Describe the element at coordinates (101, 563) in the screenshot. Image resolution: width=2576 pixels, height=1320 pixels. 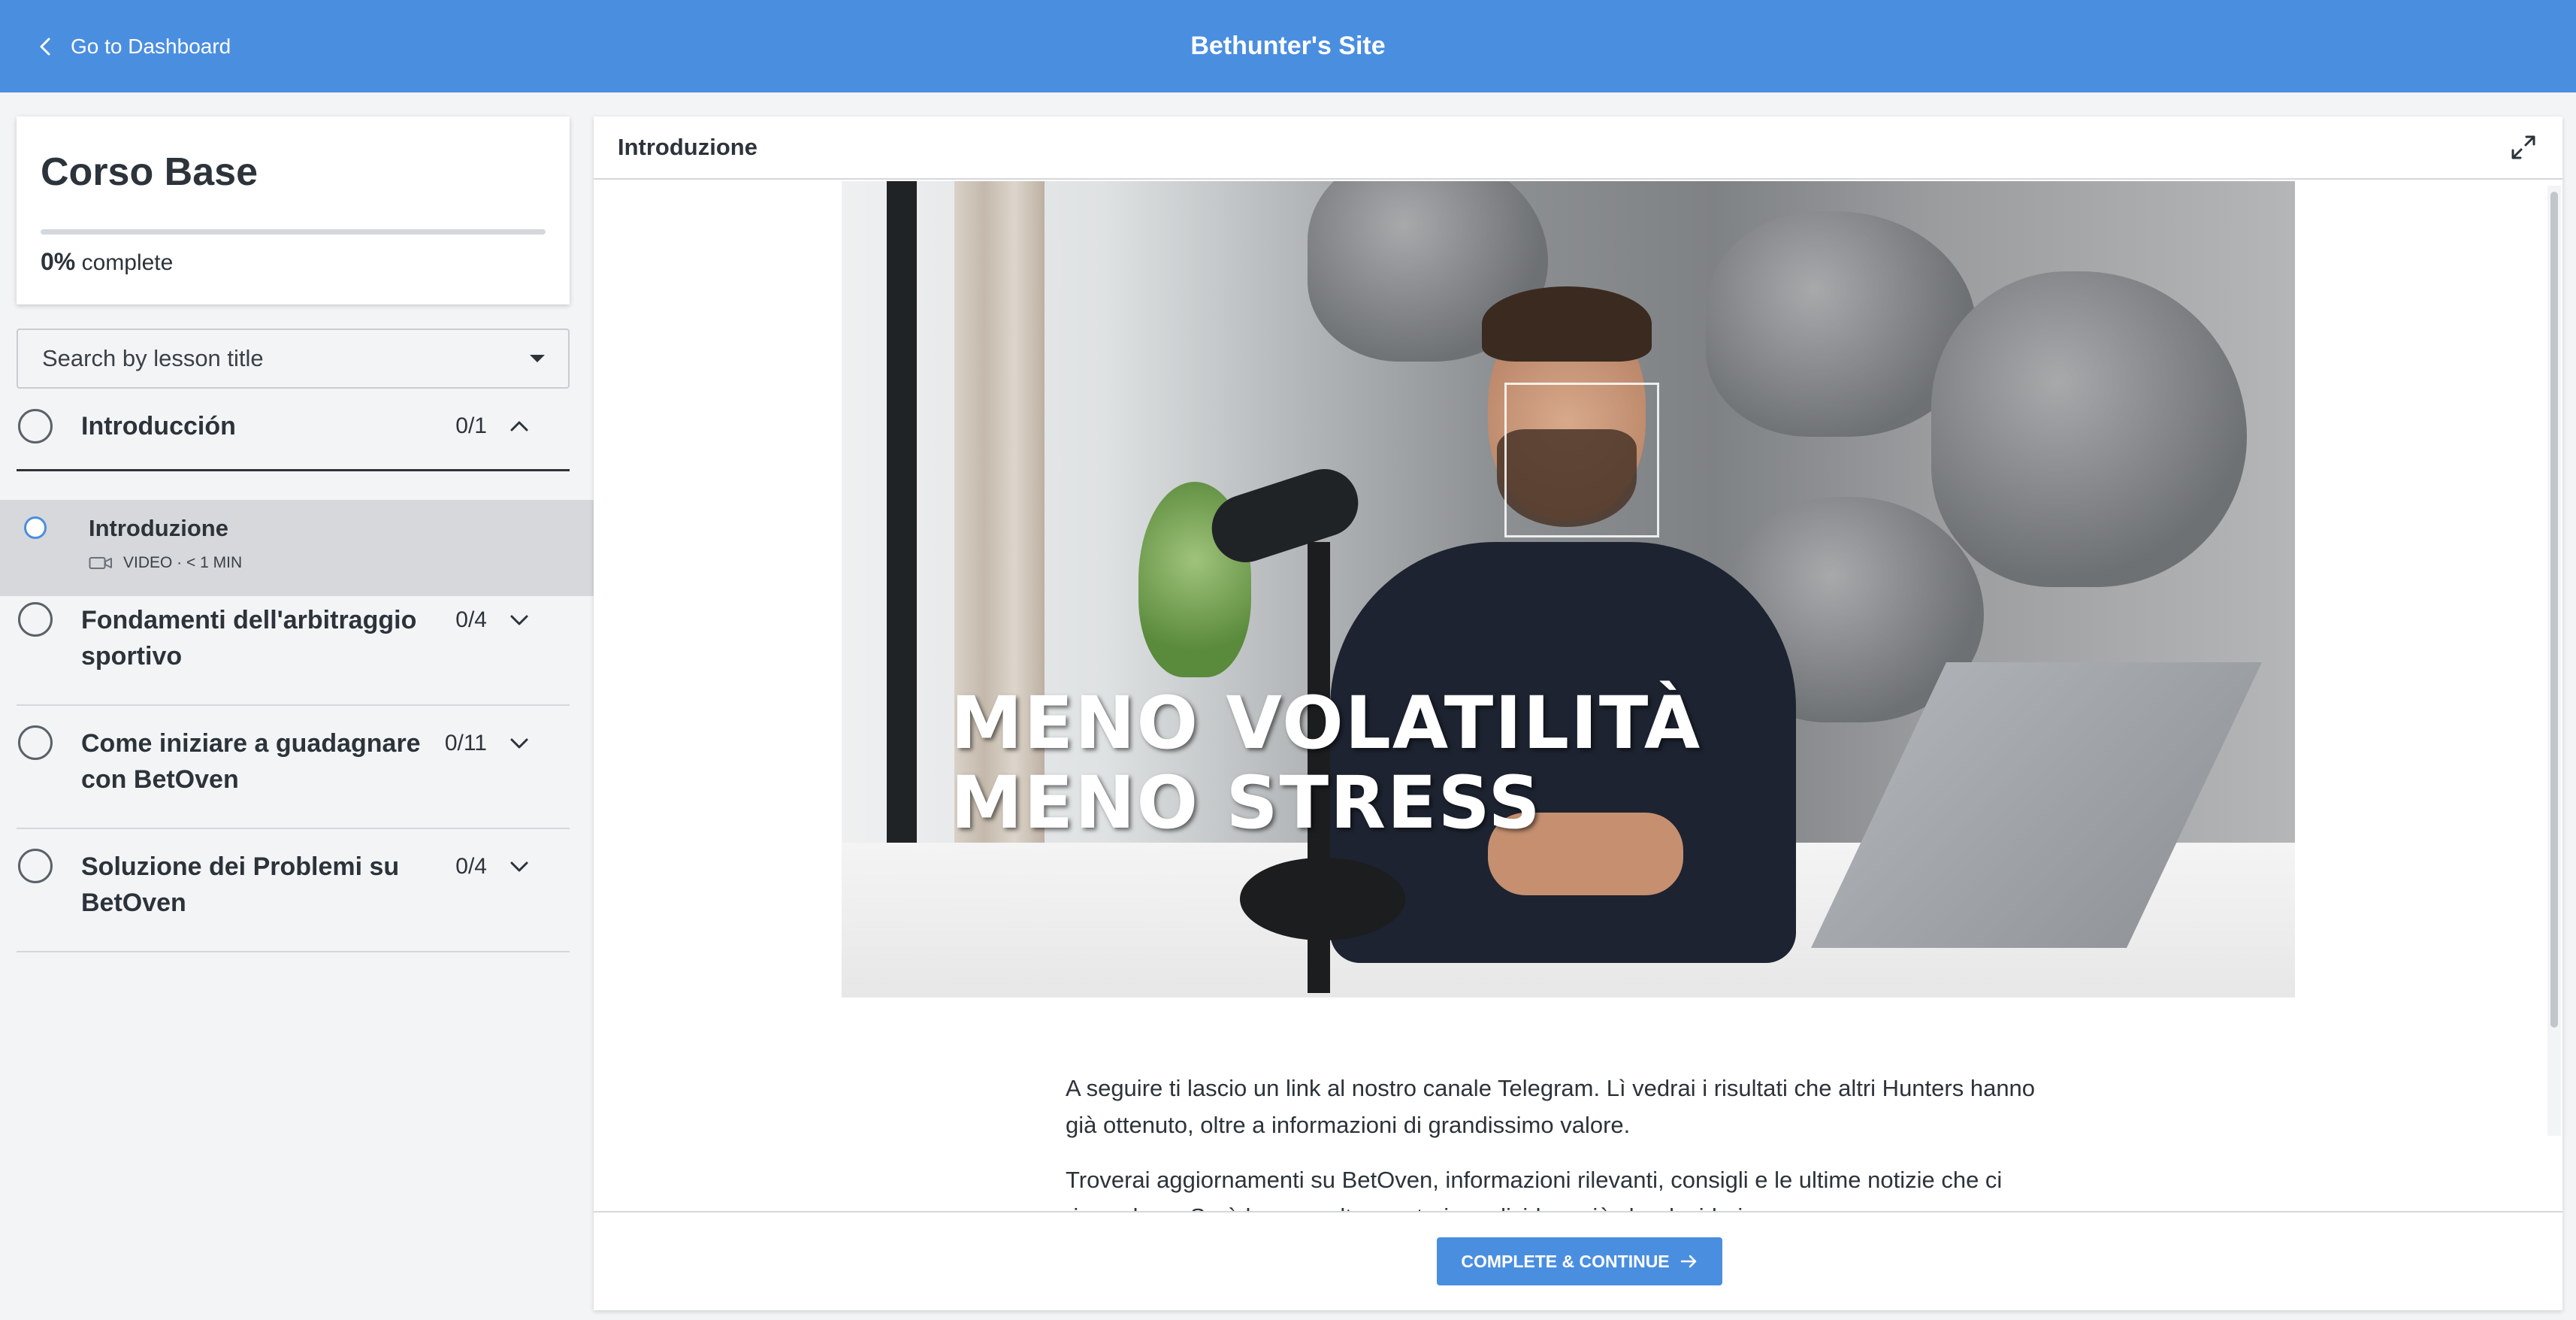
I see `video-camera-icon` at that location.